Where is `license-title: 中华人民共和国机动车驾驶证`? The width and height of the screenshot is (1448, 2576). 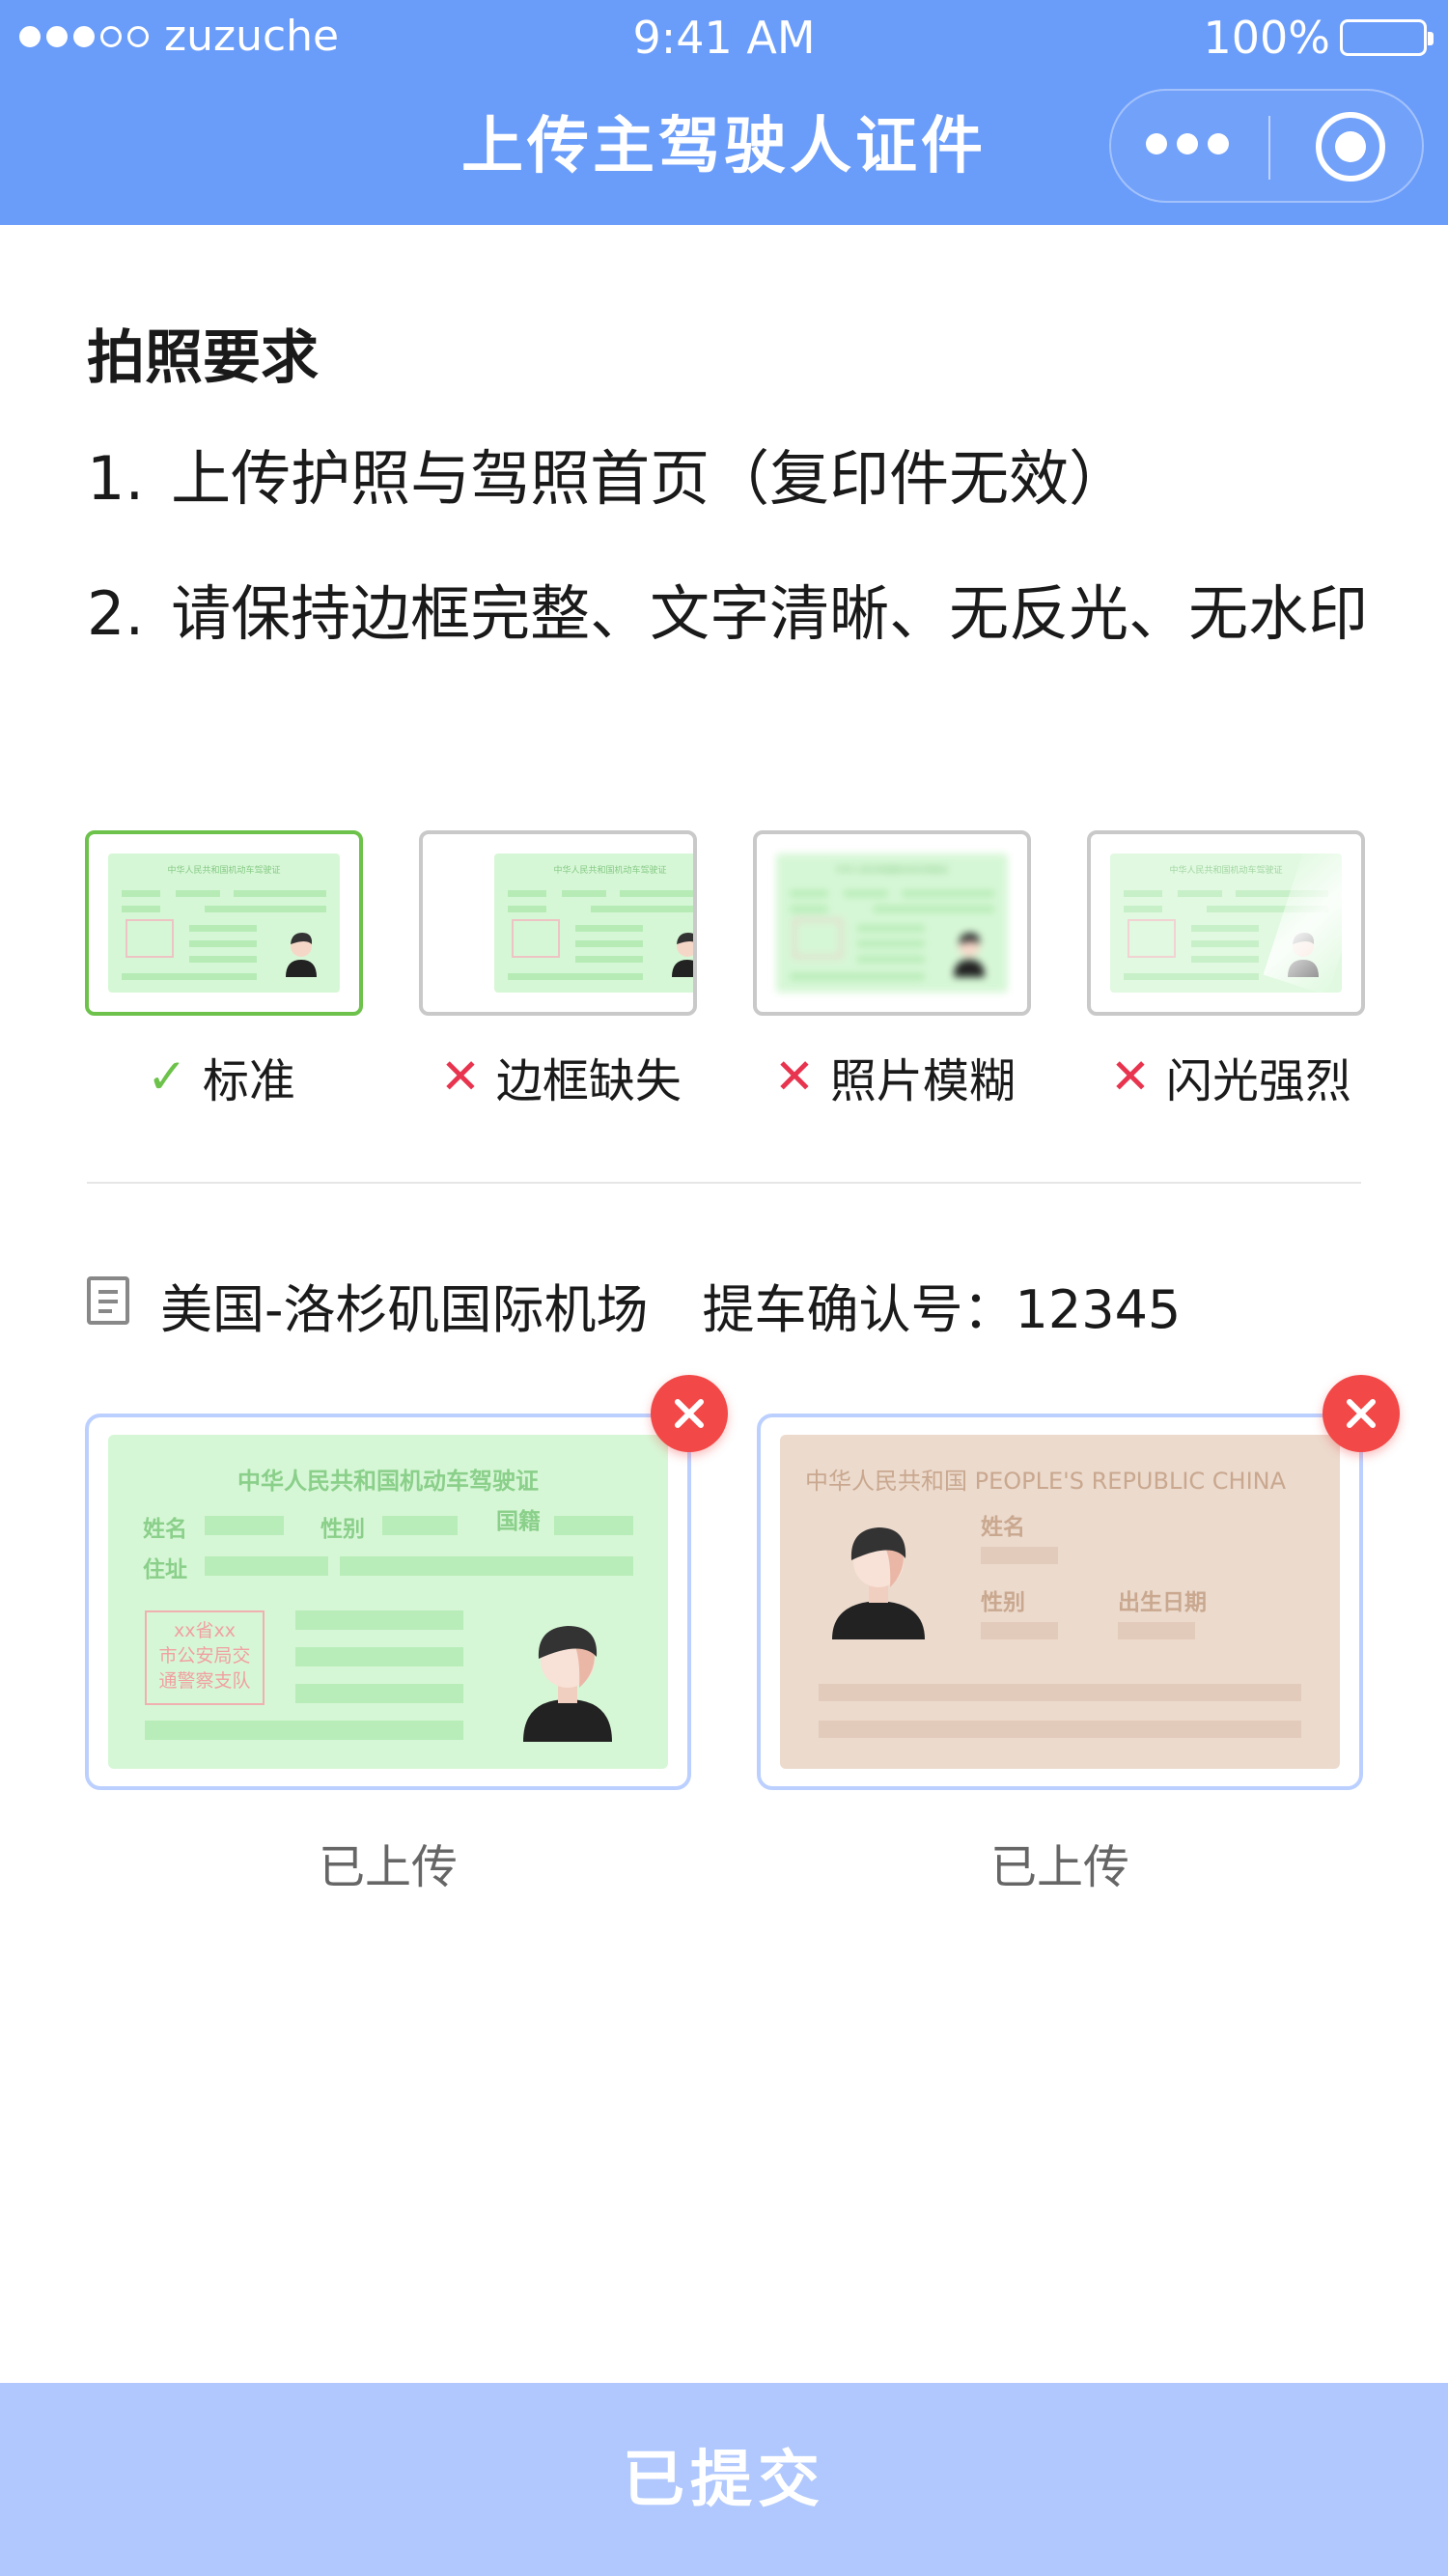
license-title: 中华人民共和国机动车驾驶证 is located at coordinates (388, 1482).